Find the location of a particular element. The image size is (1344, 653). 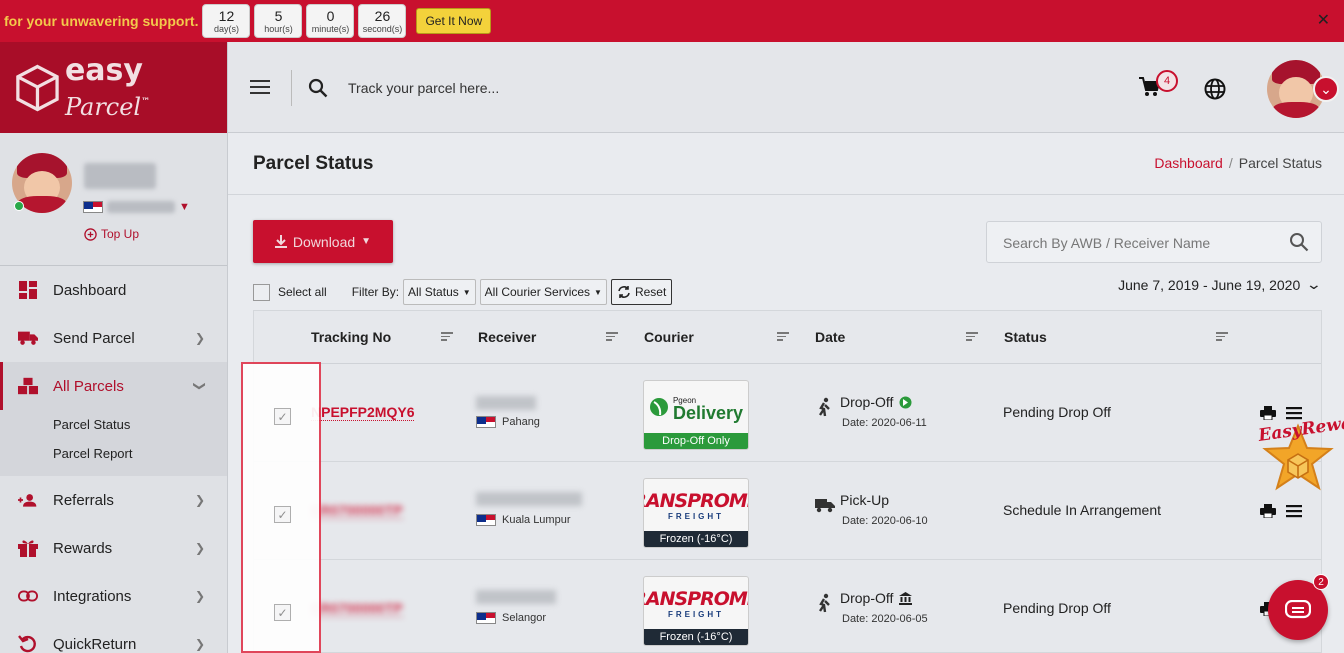

track-parcel-input is located at coordinates (548, 88).